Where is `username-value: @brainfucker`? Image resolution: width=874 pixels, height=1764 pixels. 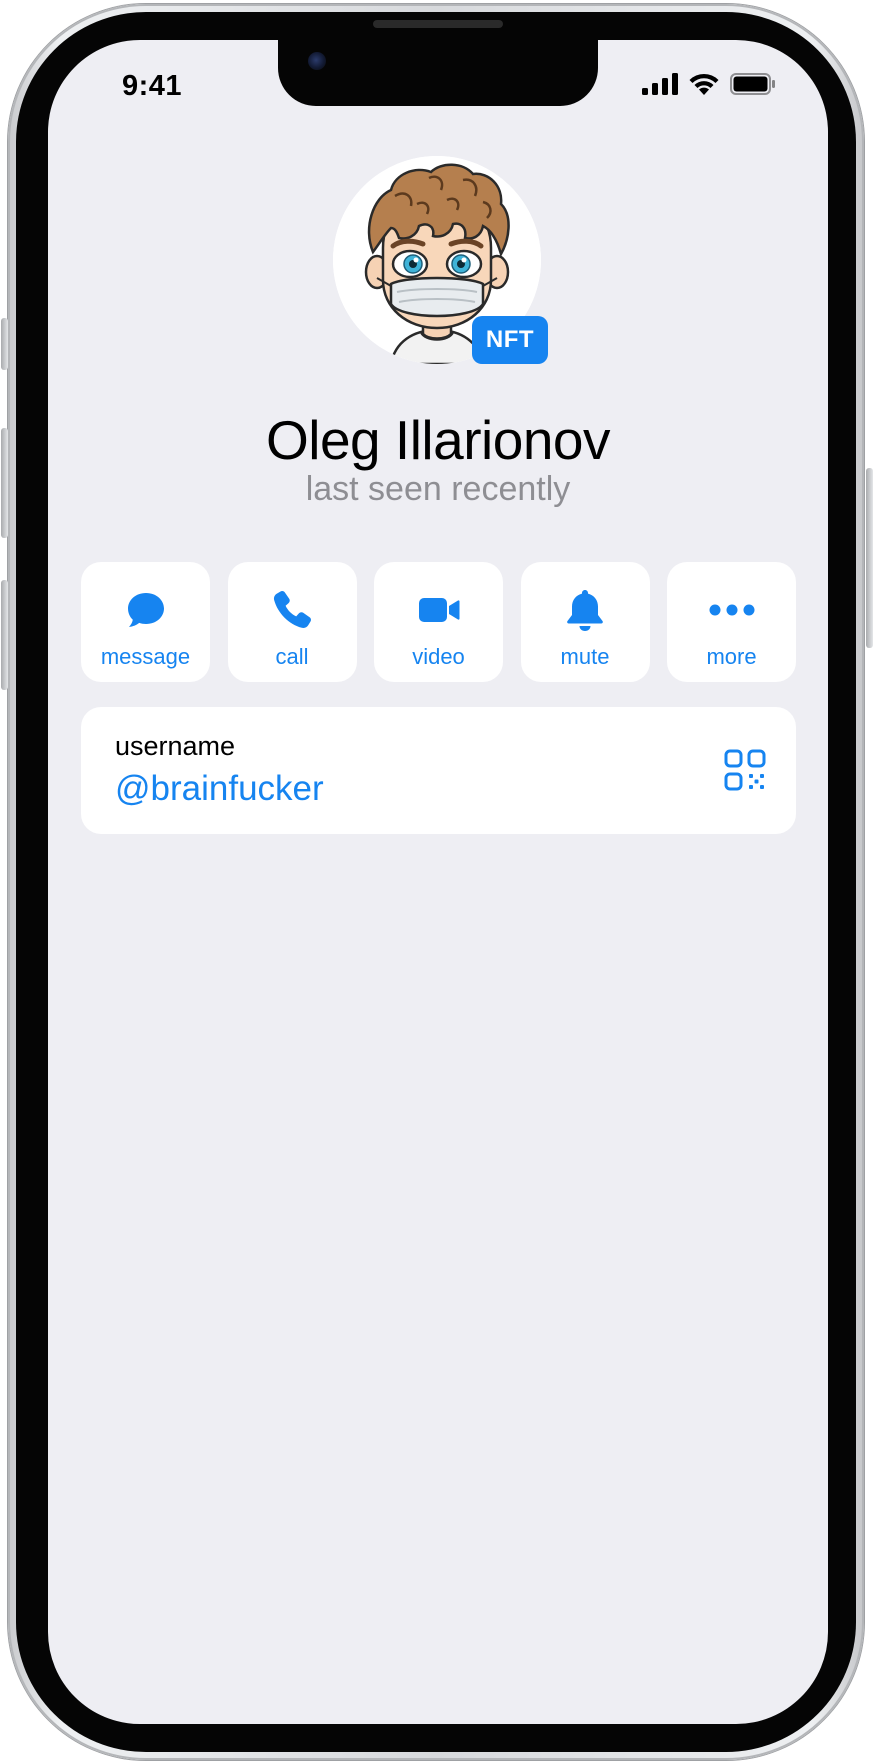 username-value: @brainfucker is located at coordinates (219, 789).